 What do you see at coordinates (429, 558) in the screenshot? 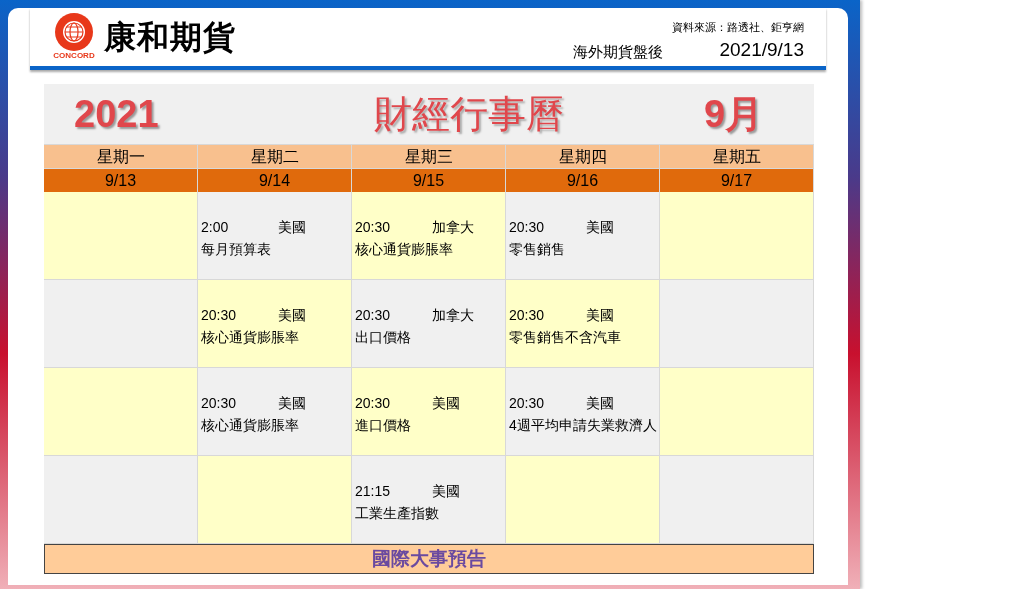
I see `footer-title: 國際大事預告` at bounding box center [429, 558].